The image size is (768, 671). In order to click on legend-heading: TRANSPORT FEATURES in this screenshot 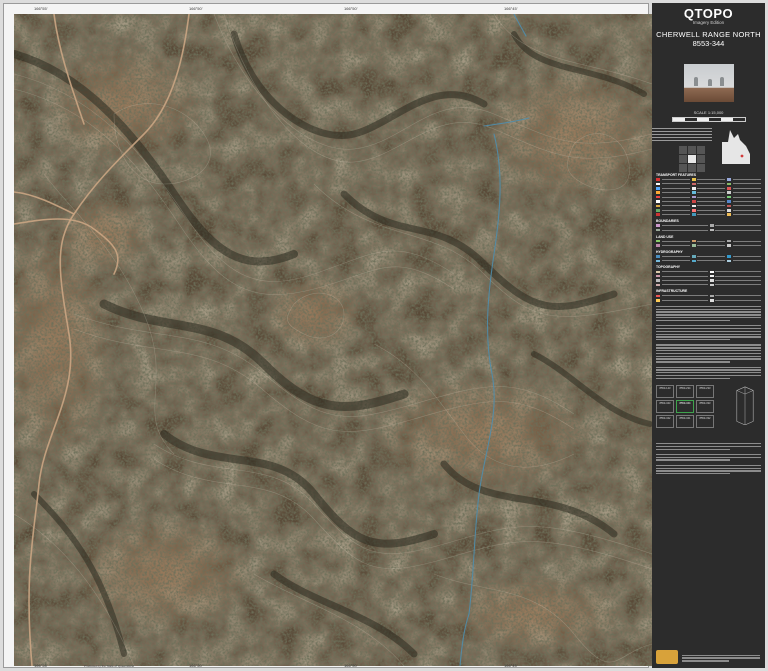, I will do `click(676, 175)`.